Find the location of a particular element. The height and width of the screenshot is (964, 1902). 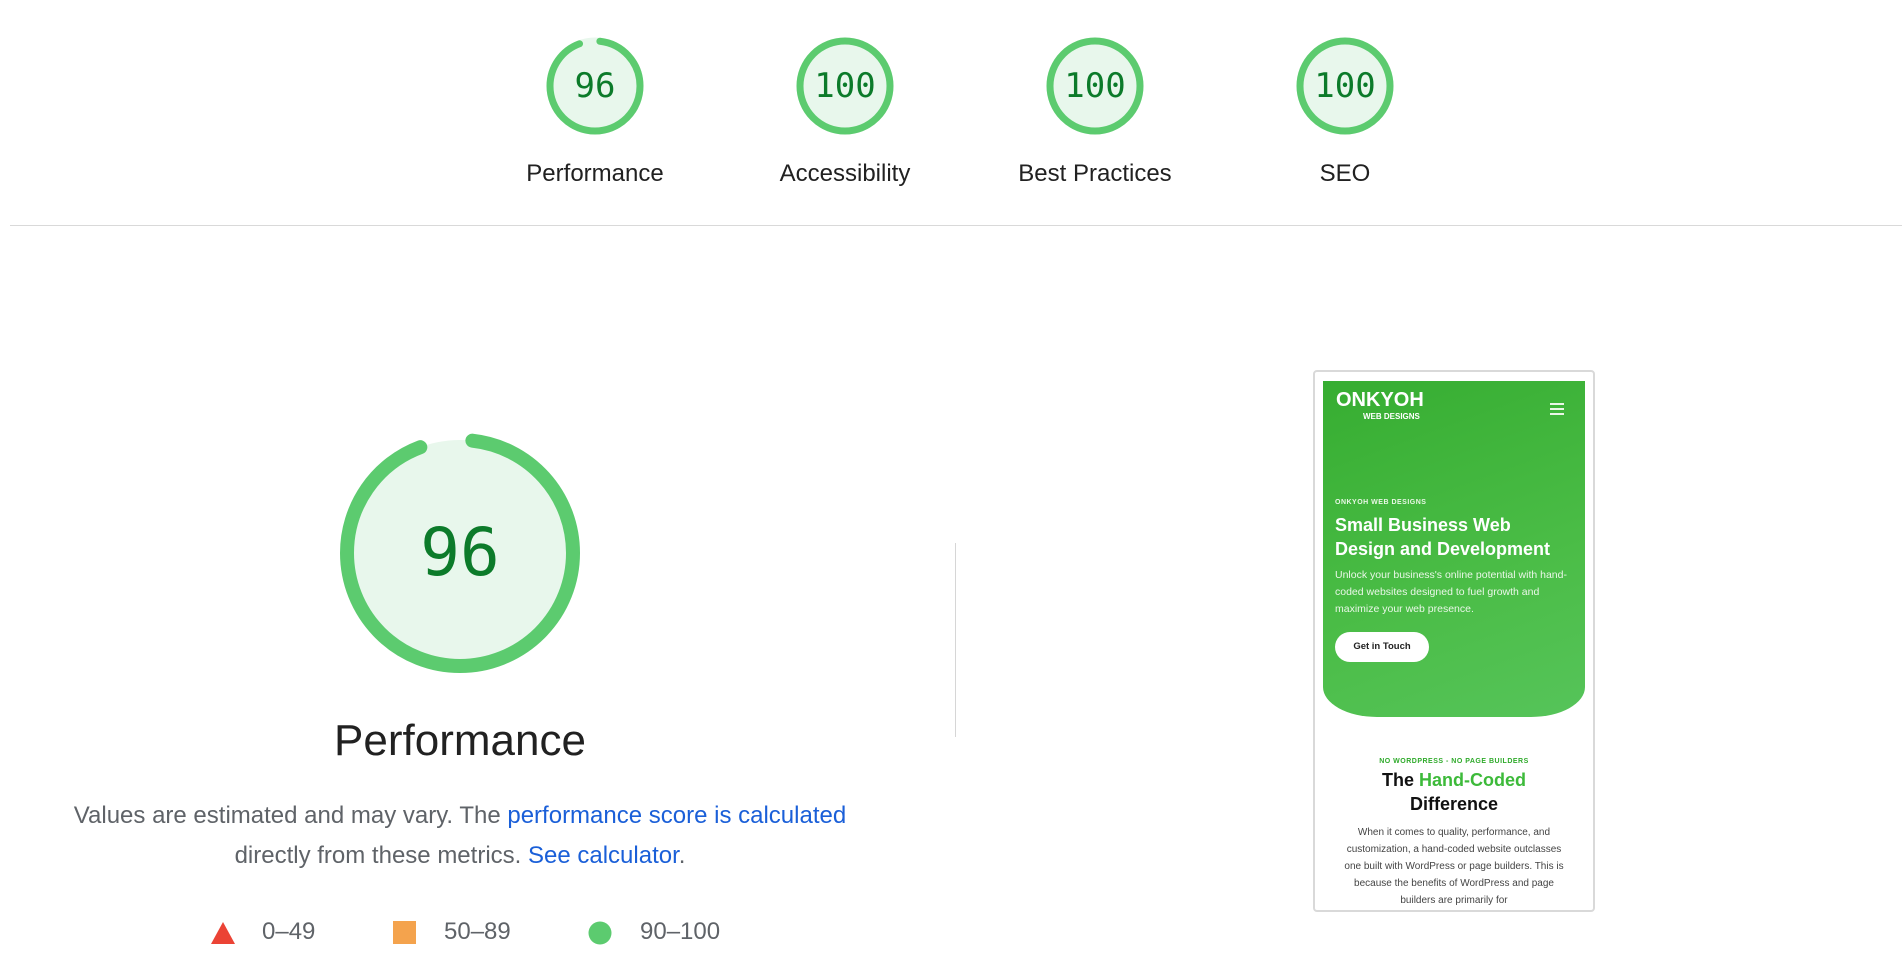

circle-icon is located at coordinates (600, 933).